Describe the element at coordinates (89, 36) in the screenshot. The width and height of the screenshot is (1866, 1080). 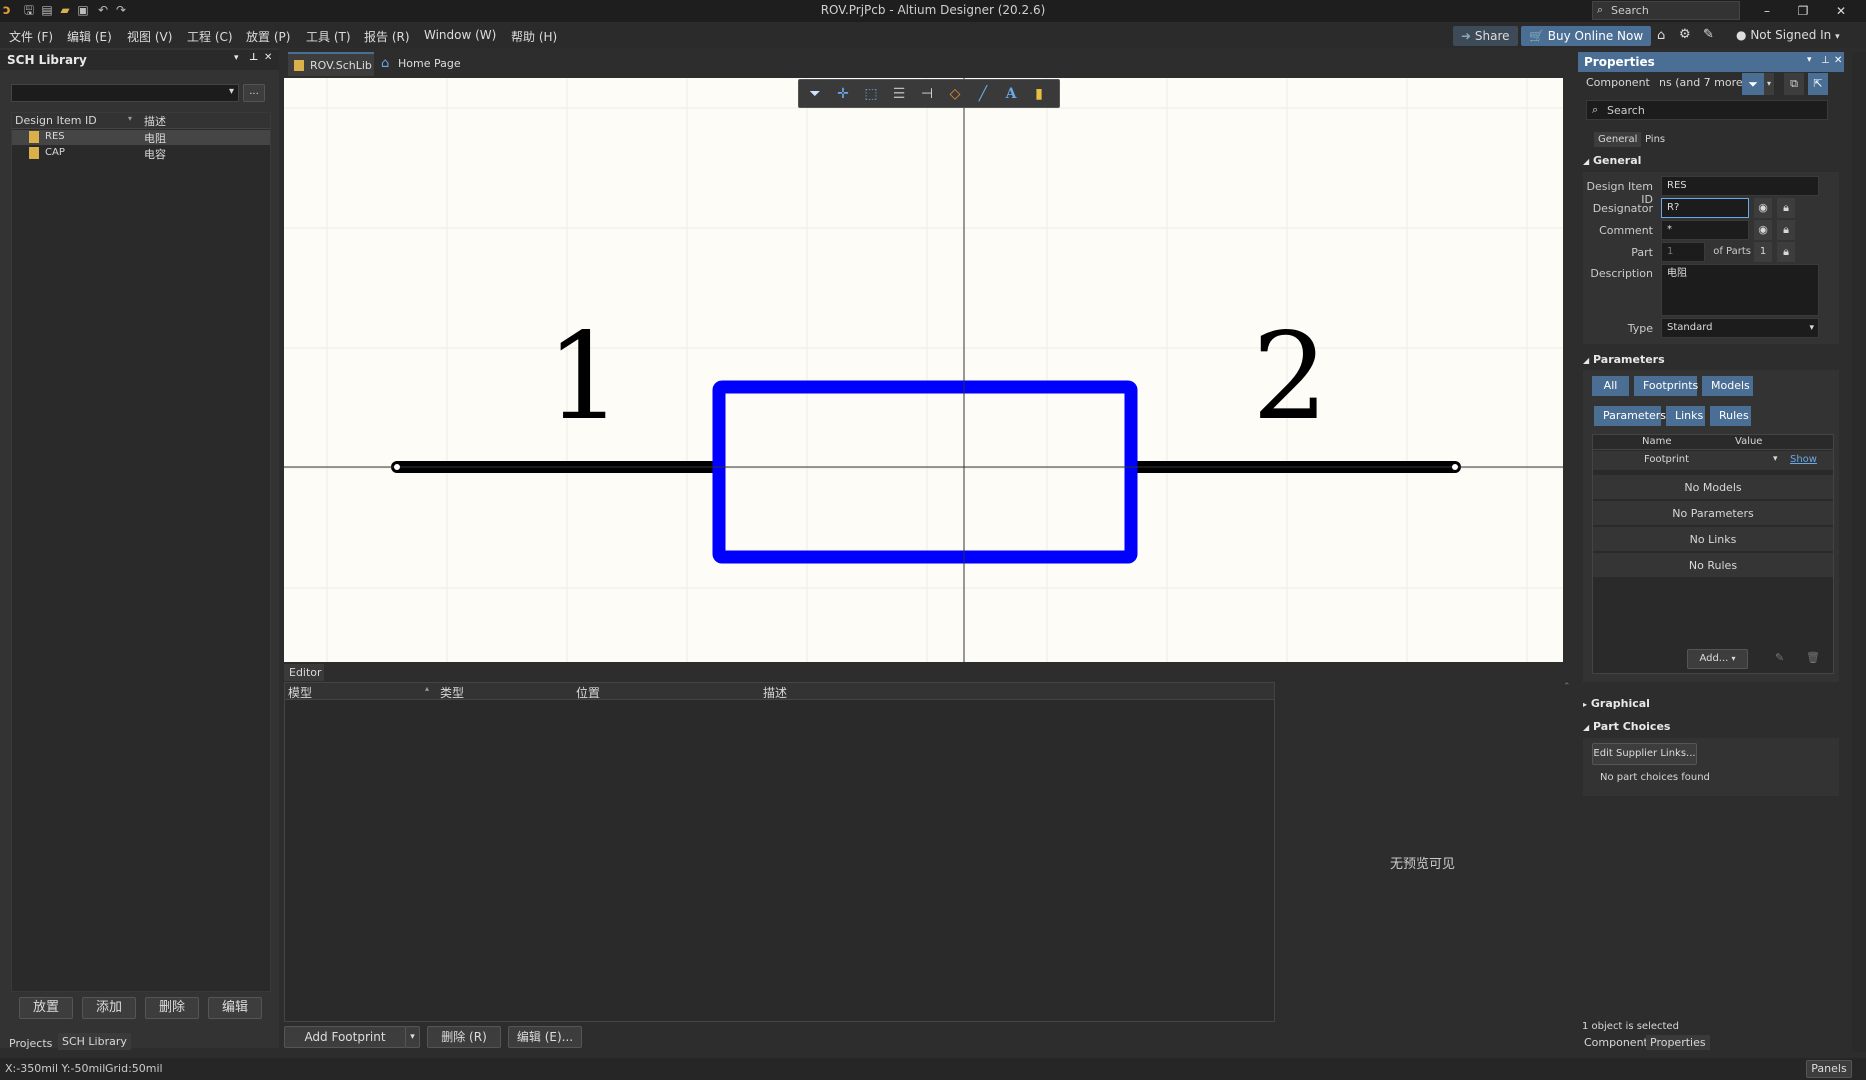
I see `menu-edit: 编辑 (E)` at that location.